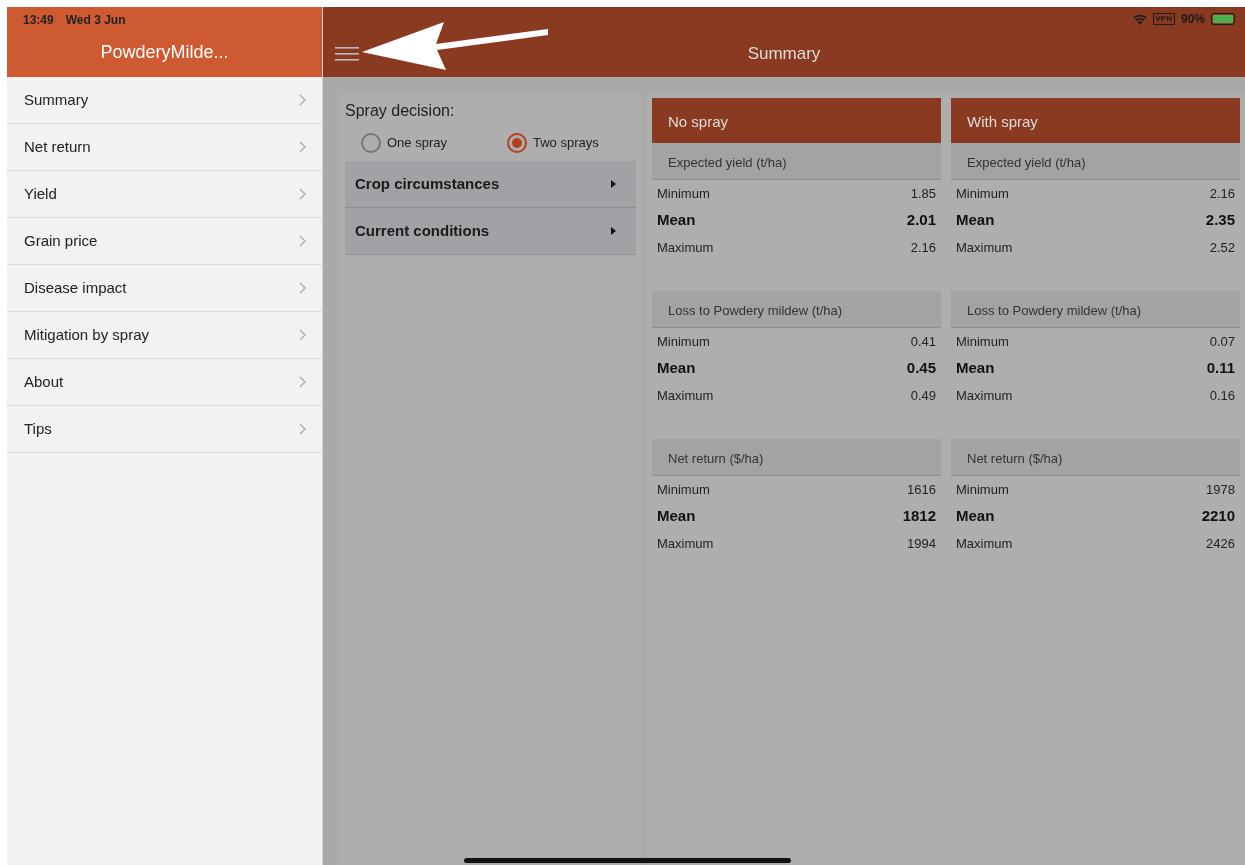  What do you see at coordinates (490, 184) in the screenshot?
I see `section-header: Crop circumstances` at bounding box center [490, 184].